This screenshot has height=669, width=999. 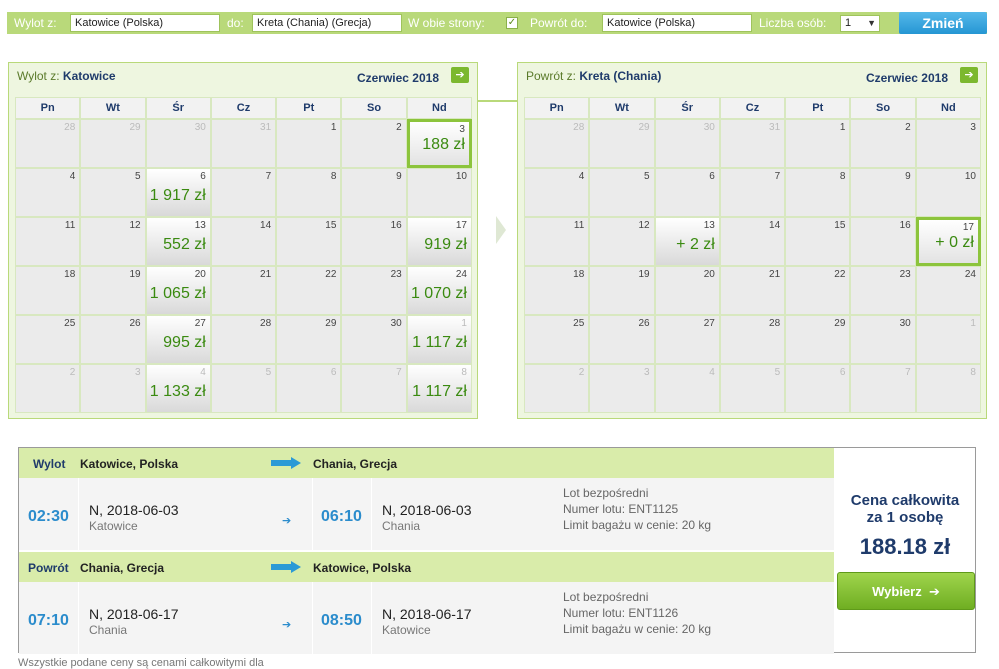 What do you see at coordinates (695, 244) in the screenshot?
I see `day-price: + 2 zł` at bounding box center [695, 244].